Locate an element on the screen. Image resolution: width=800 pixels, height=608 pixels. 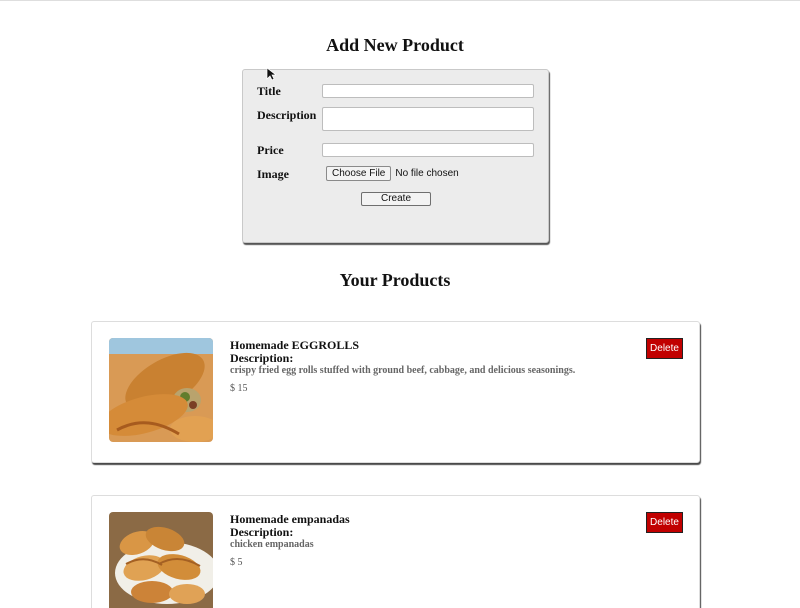
description-label: Description is located at coordinates (287, 115).